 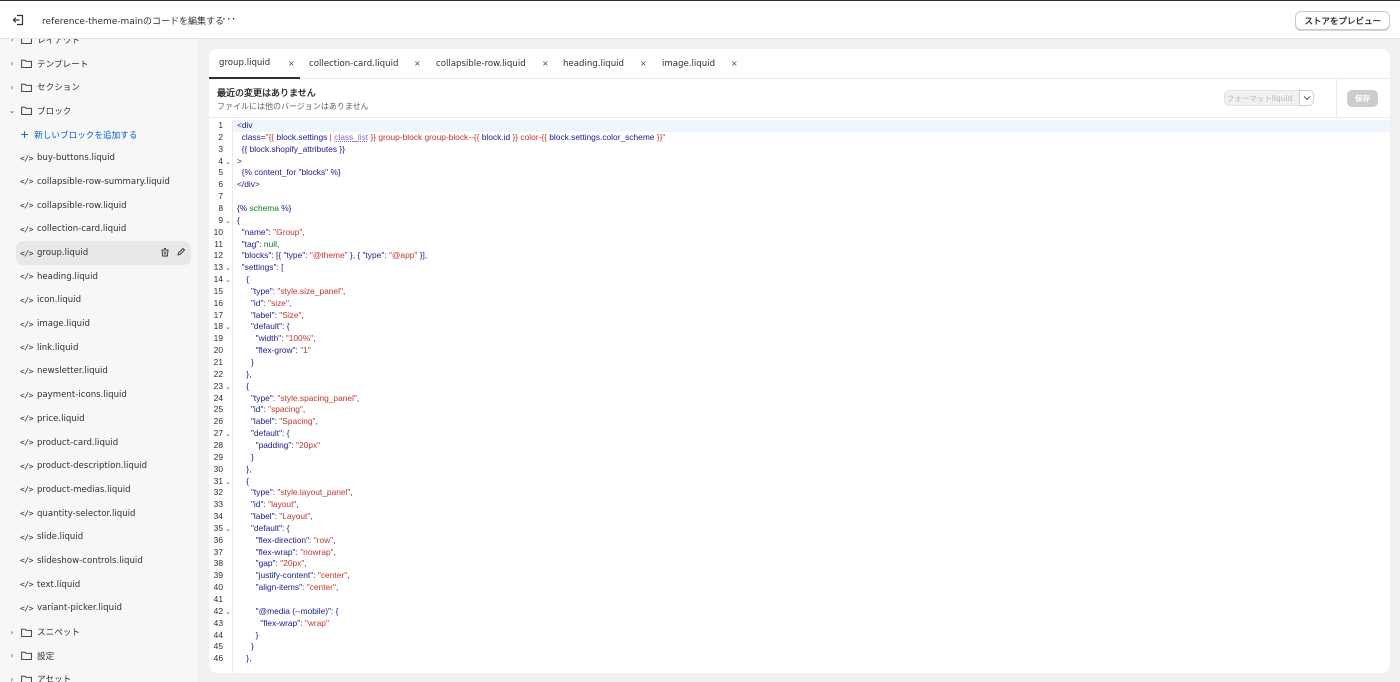 I want to click on tab-file: collection-card.liquid ×, so click(x=367, y=64).